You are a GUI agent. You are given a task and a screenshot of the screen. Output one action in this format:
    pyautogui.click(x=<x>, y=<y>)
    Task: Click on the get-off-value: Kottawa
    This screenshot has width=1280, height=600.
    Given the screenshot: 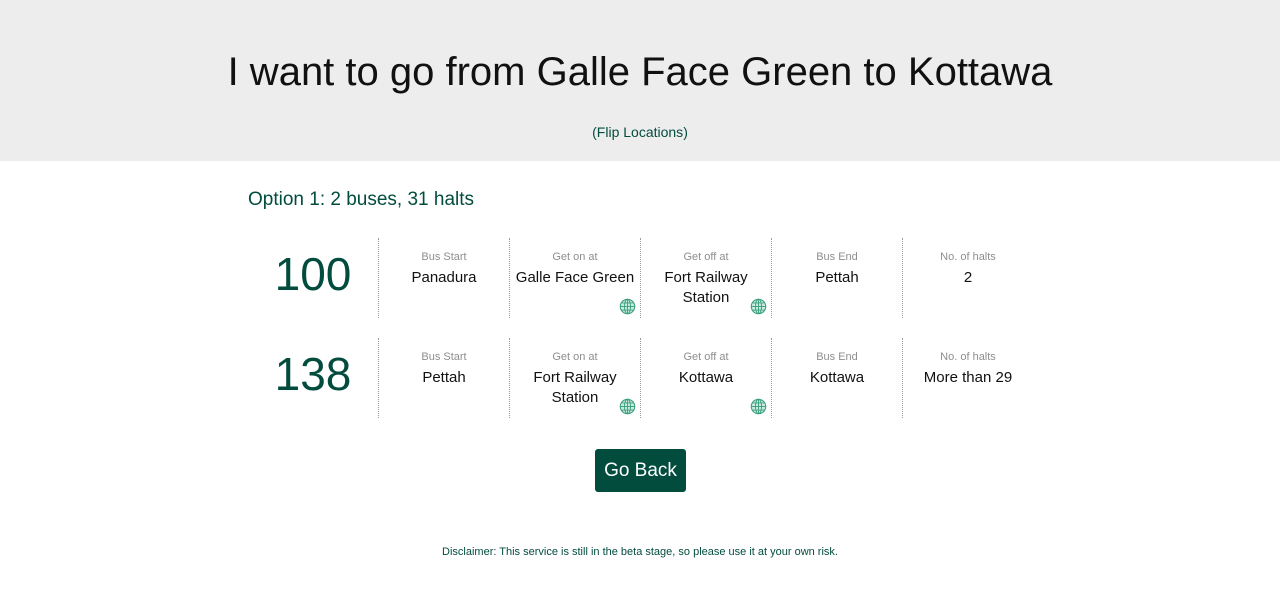 What is the action you would take?
    pyautogui.click(x=706, y=377)
    